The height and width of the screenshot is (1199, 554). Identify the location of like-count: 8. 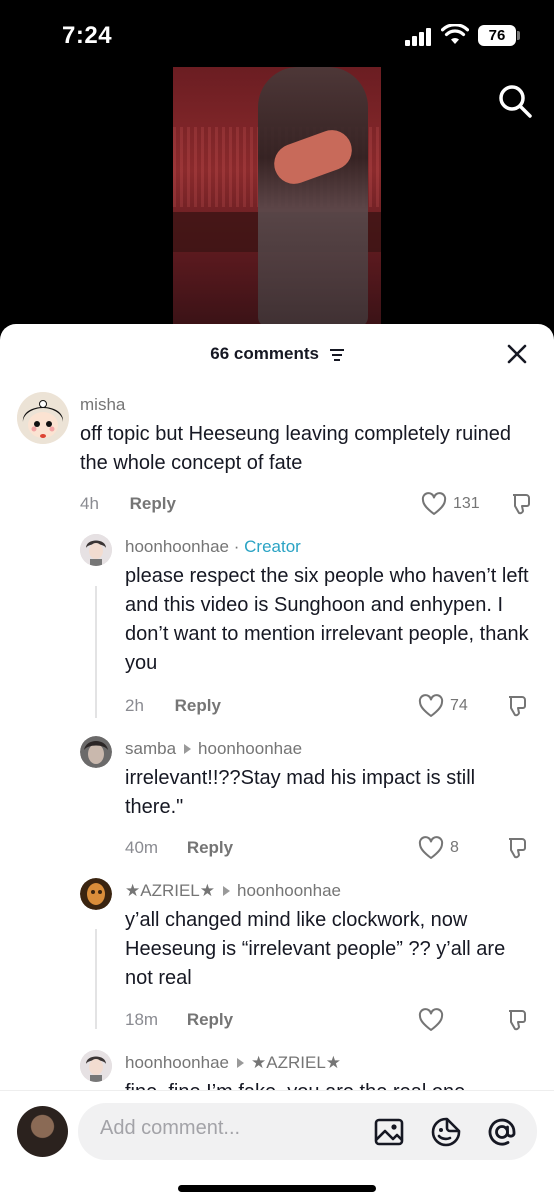
(454, 847).